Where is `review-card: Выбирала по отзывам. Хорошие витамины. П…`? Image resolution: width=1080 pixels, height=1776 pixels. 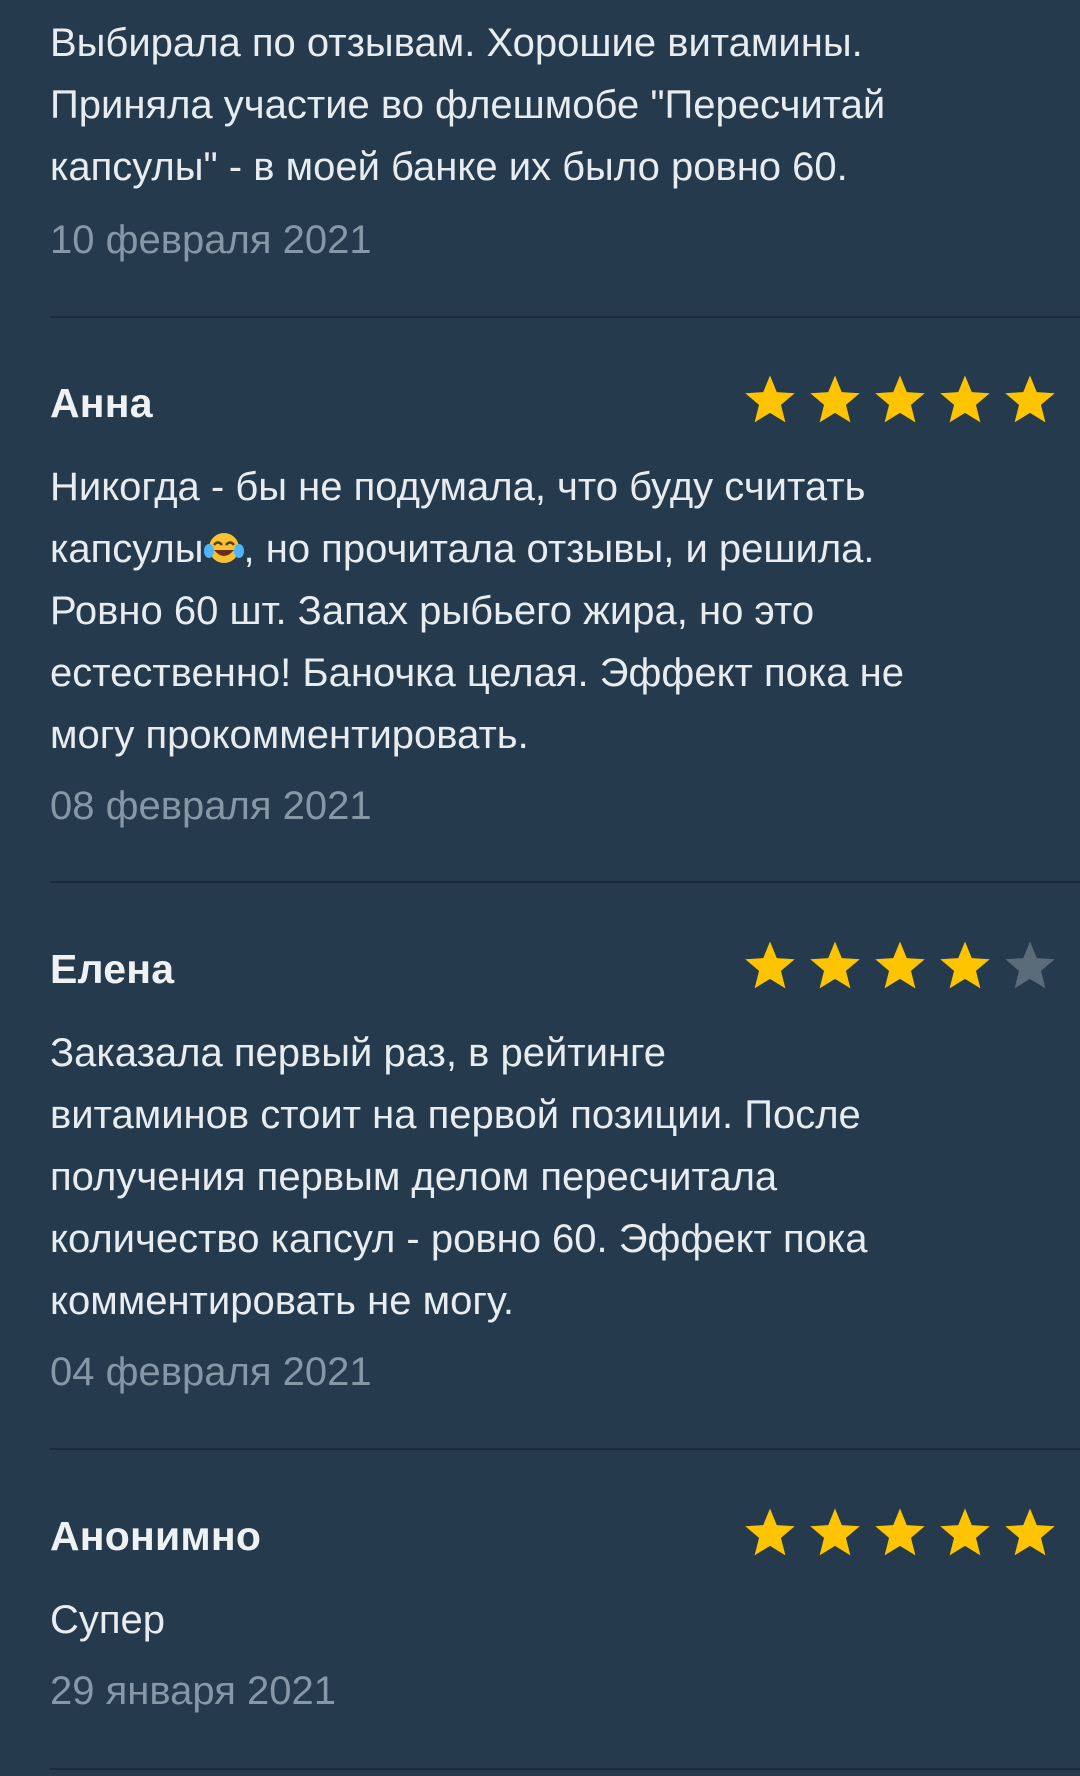 review-card: Выбирала по отзывам. Хорошие витамины. П… is located at coordinates (565, 137).